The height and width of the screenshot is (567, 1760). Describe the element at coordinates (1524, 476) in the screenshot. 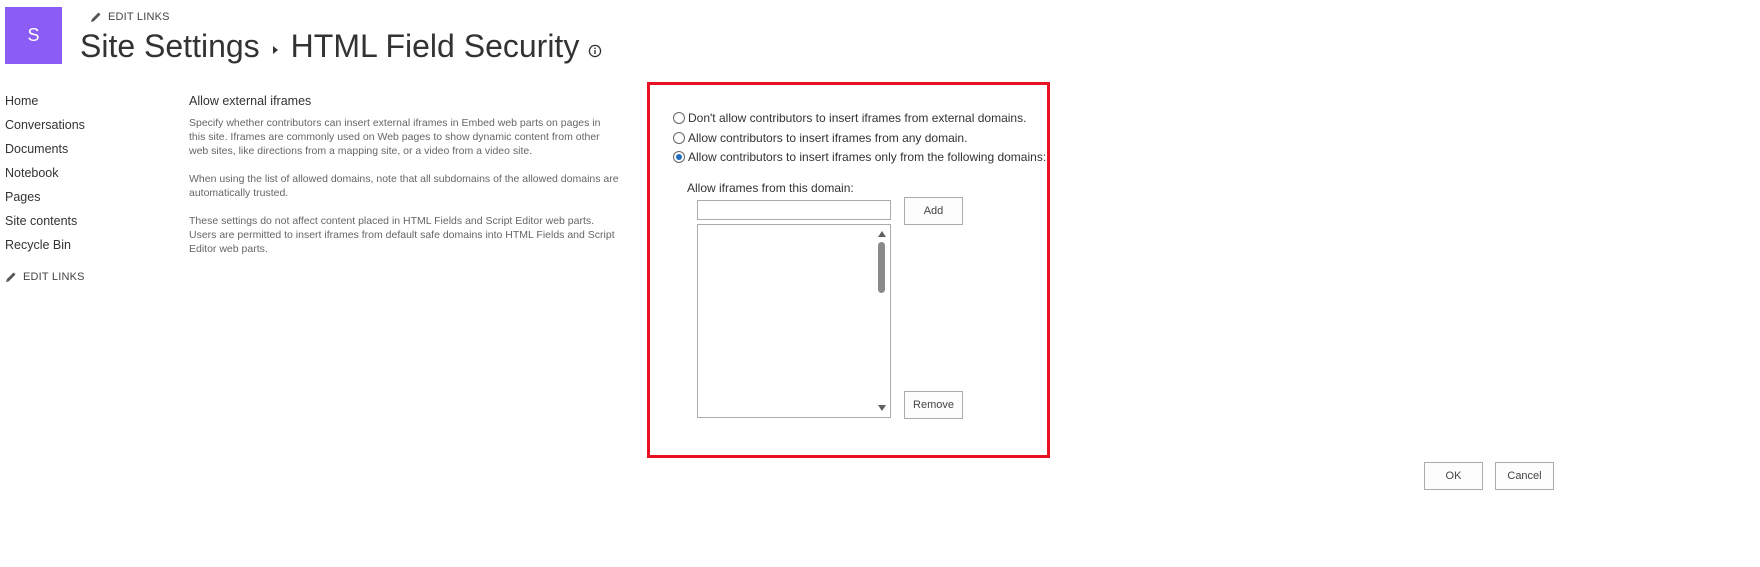

I see `cancel-button: Cancel` at that location.